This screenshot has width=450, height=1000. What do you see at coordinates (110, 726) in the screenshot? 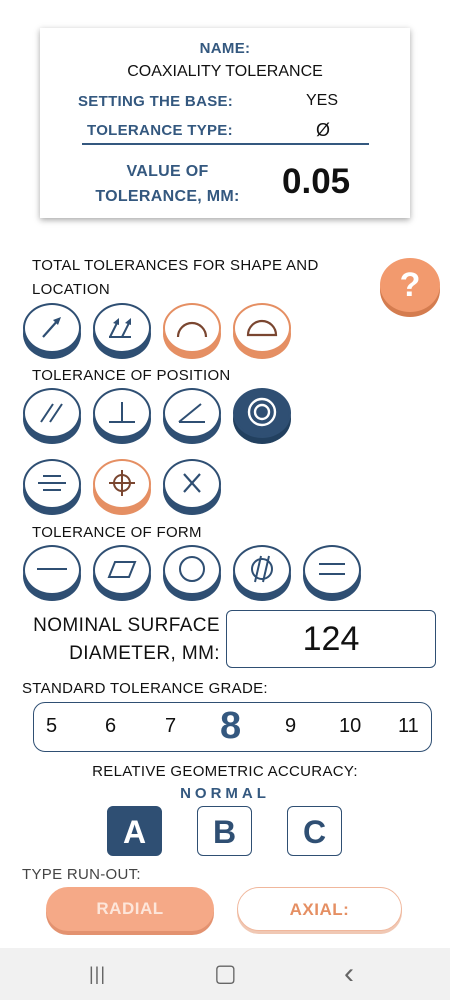
I see `grade-option-6: 6` at bounding box center [110, 726].